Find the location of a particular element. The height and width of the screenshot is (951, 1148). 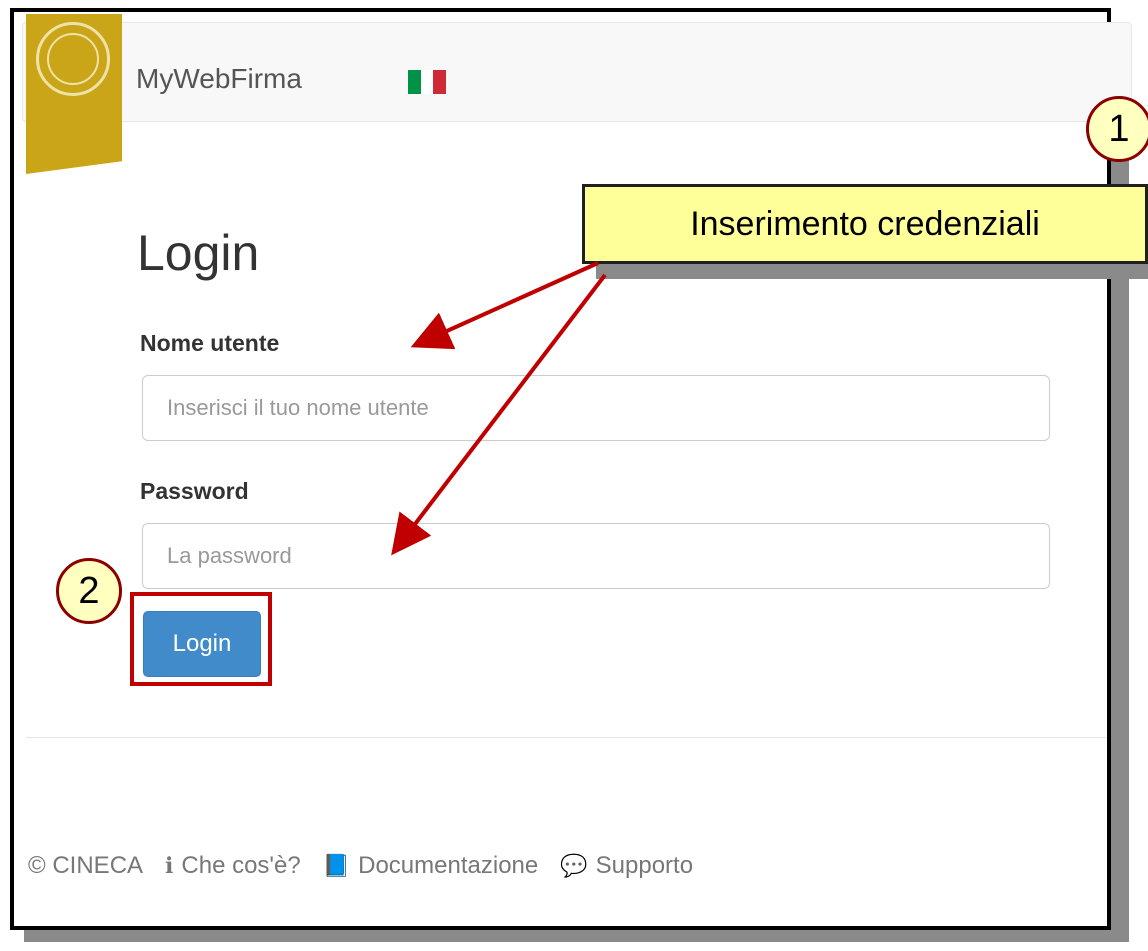

arrow-to-username is located at coordinates (504, 305).